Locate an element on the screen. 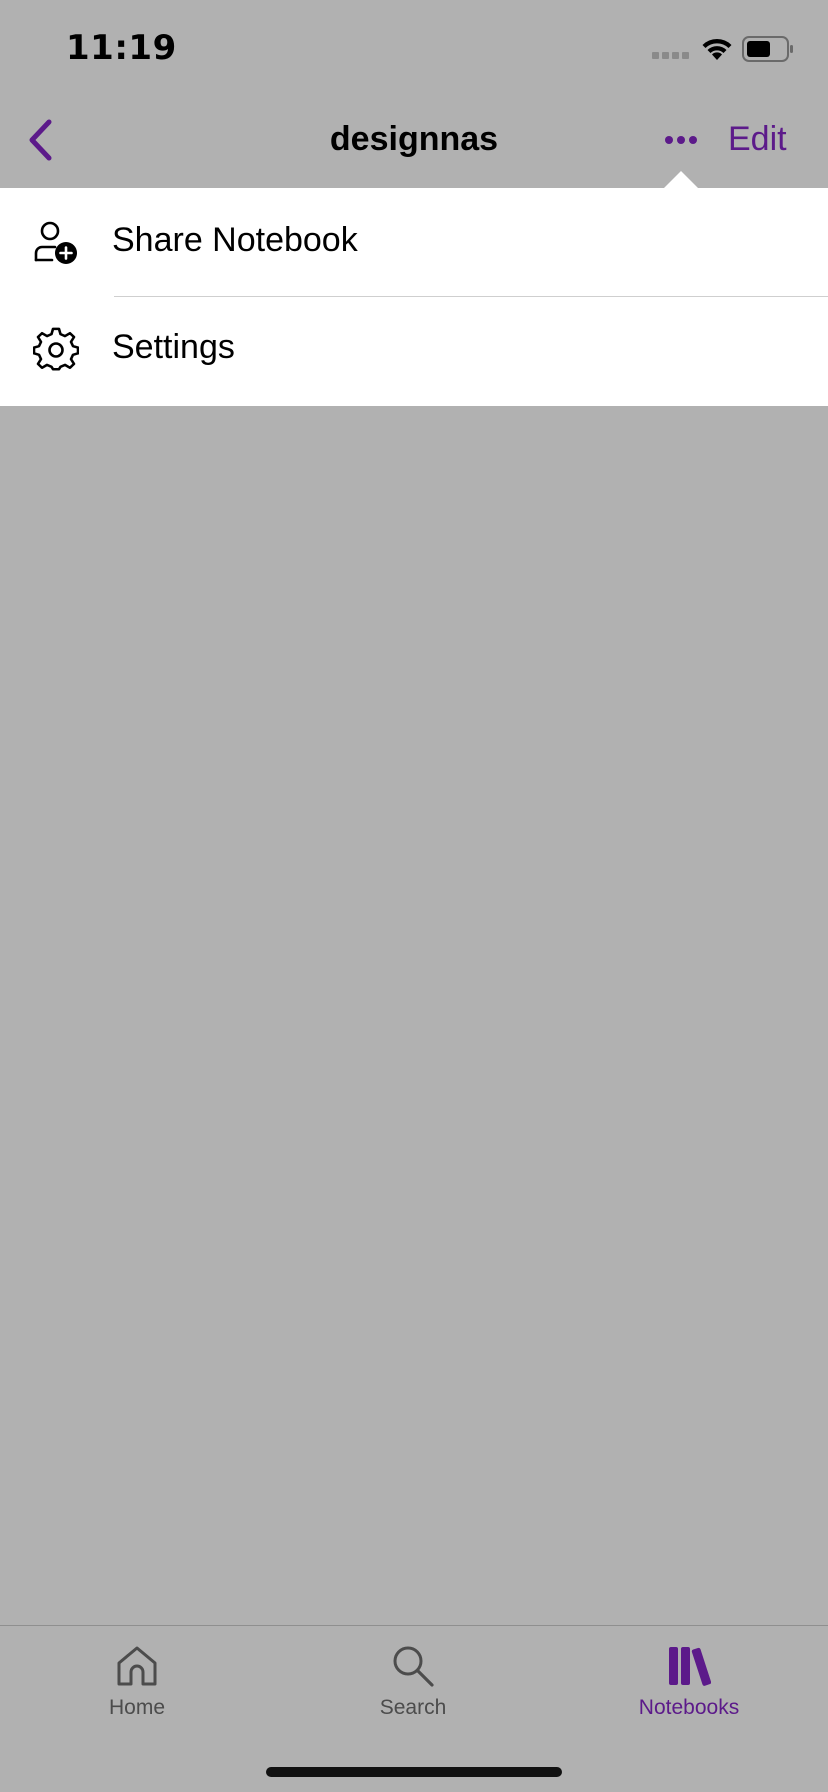  more-options-button is located at coordinates (681, 140).